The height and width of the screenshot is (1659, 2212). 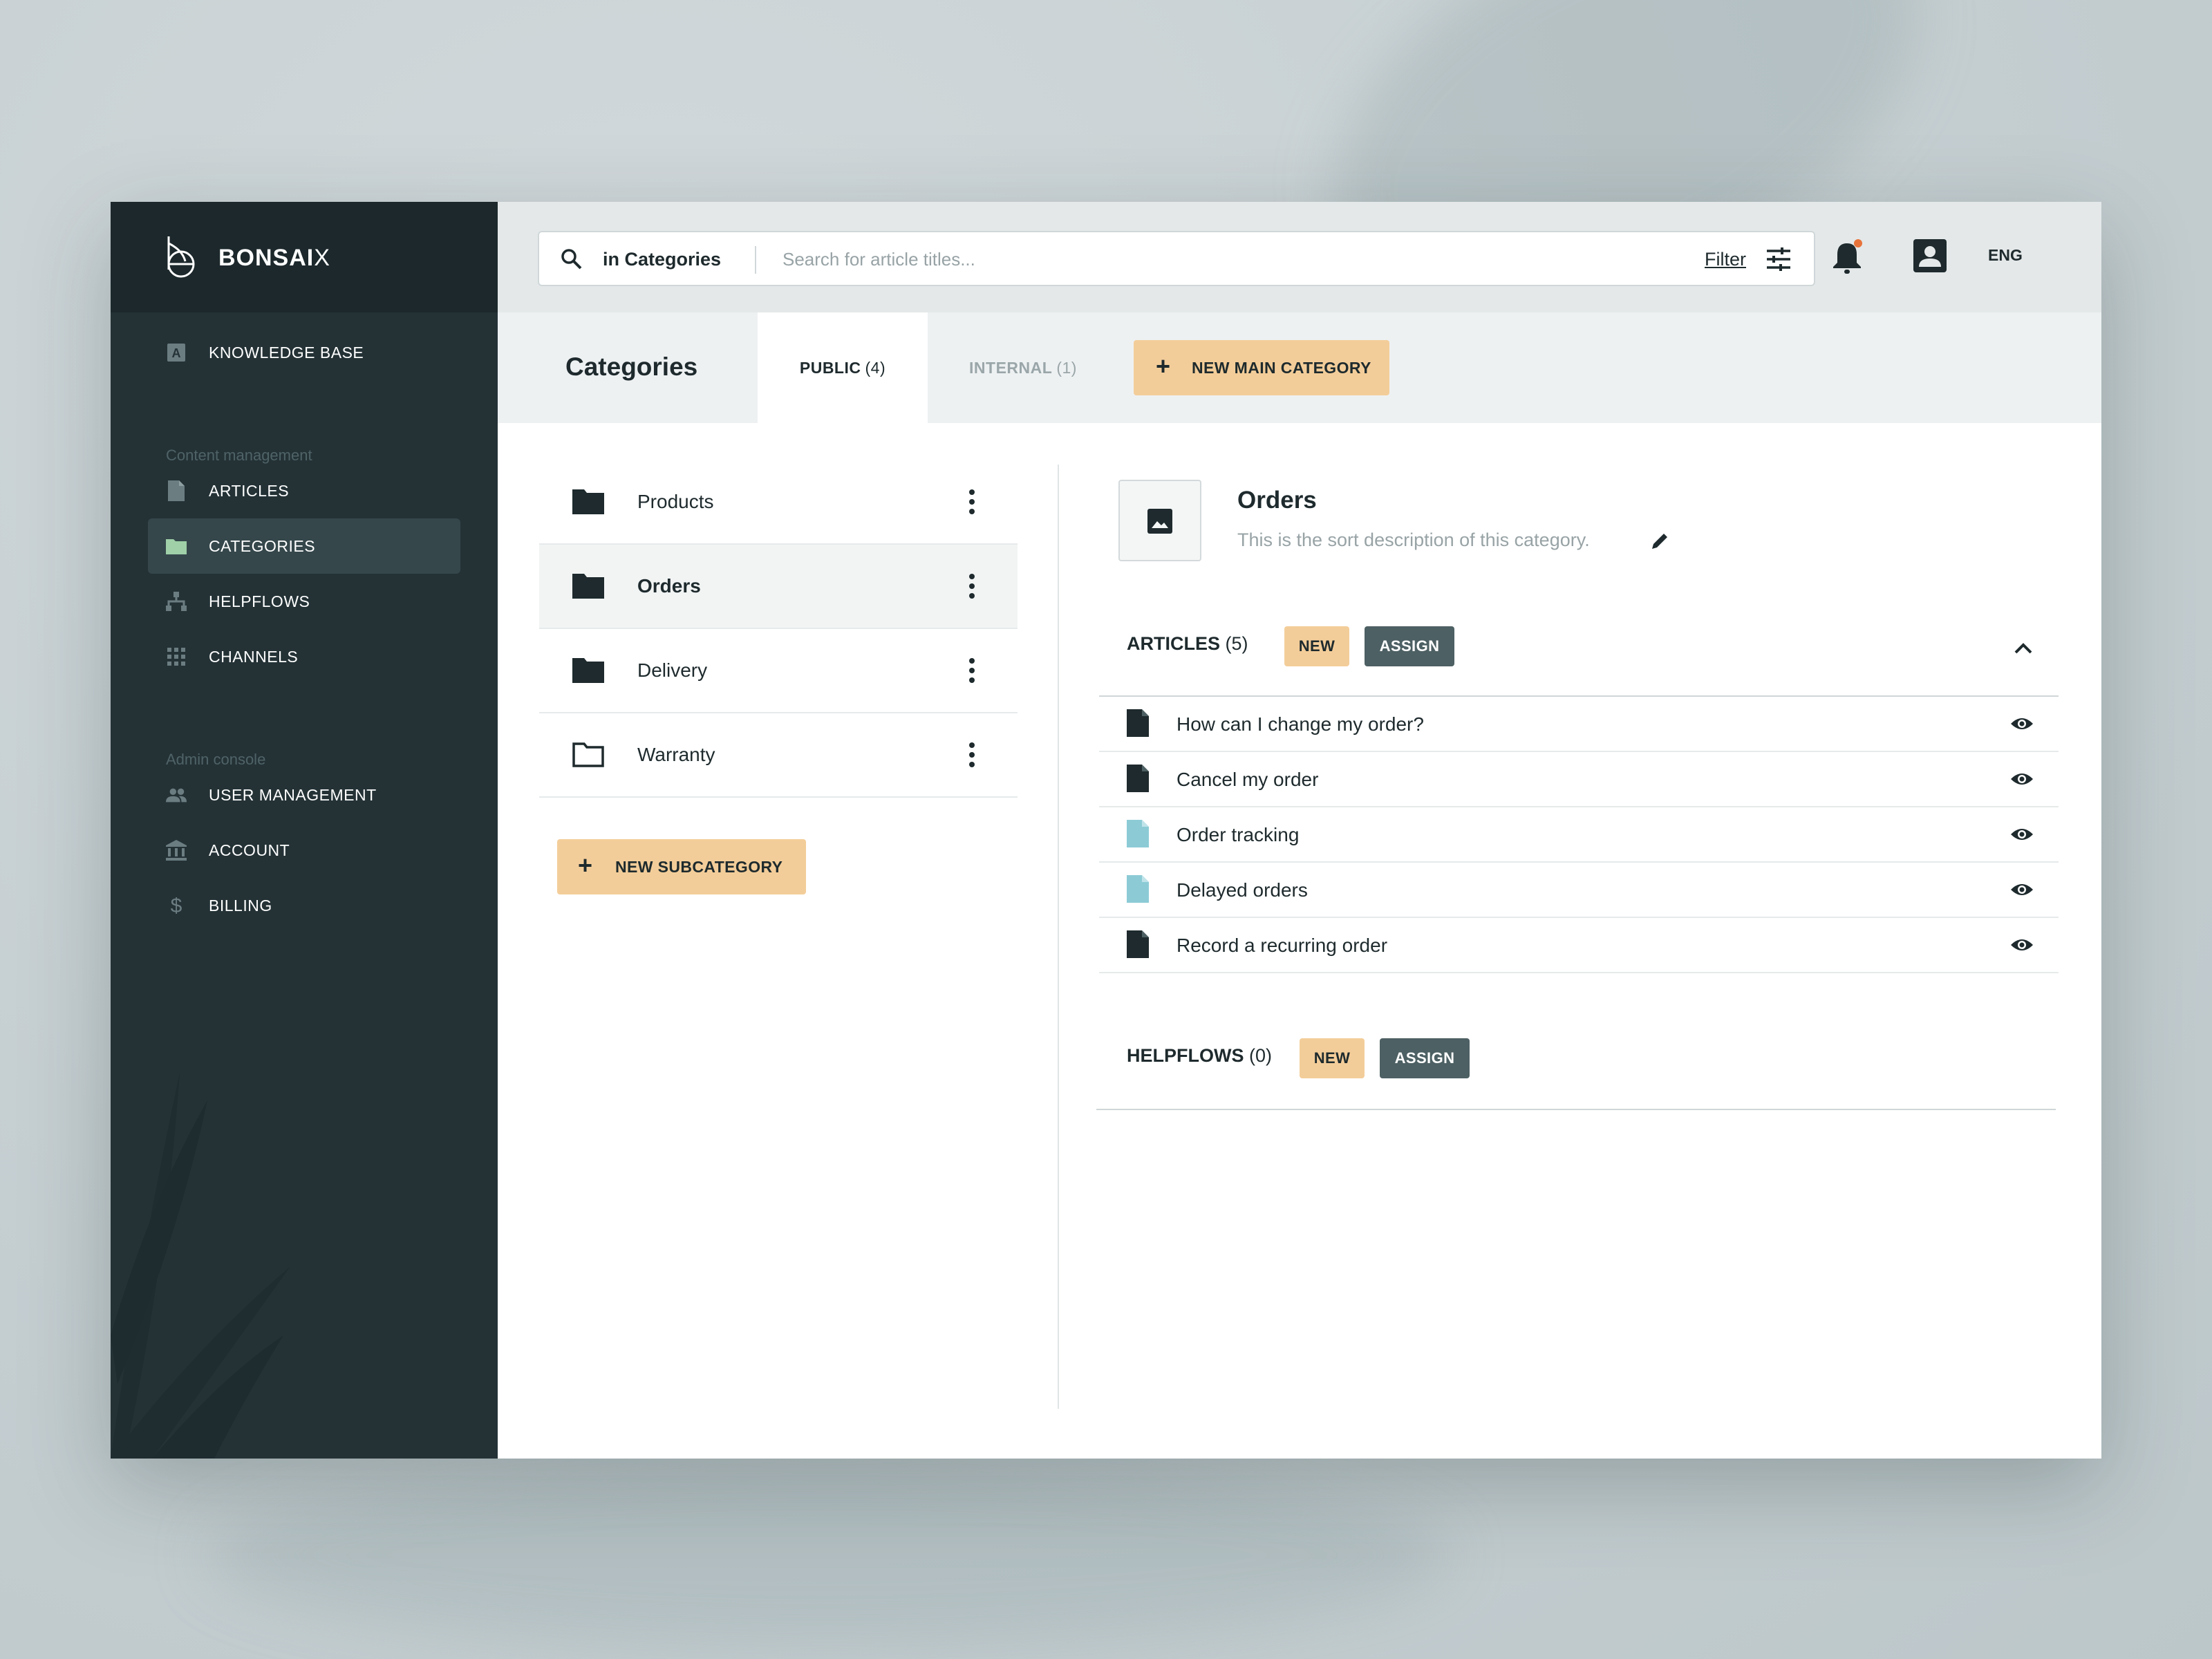 What do you see at coordinates (1282, 946) in the screenshot?
I see `article-title: Record a recurring order` at bounding box center [1282, 946].